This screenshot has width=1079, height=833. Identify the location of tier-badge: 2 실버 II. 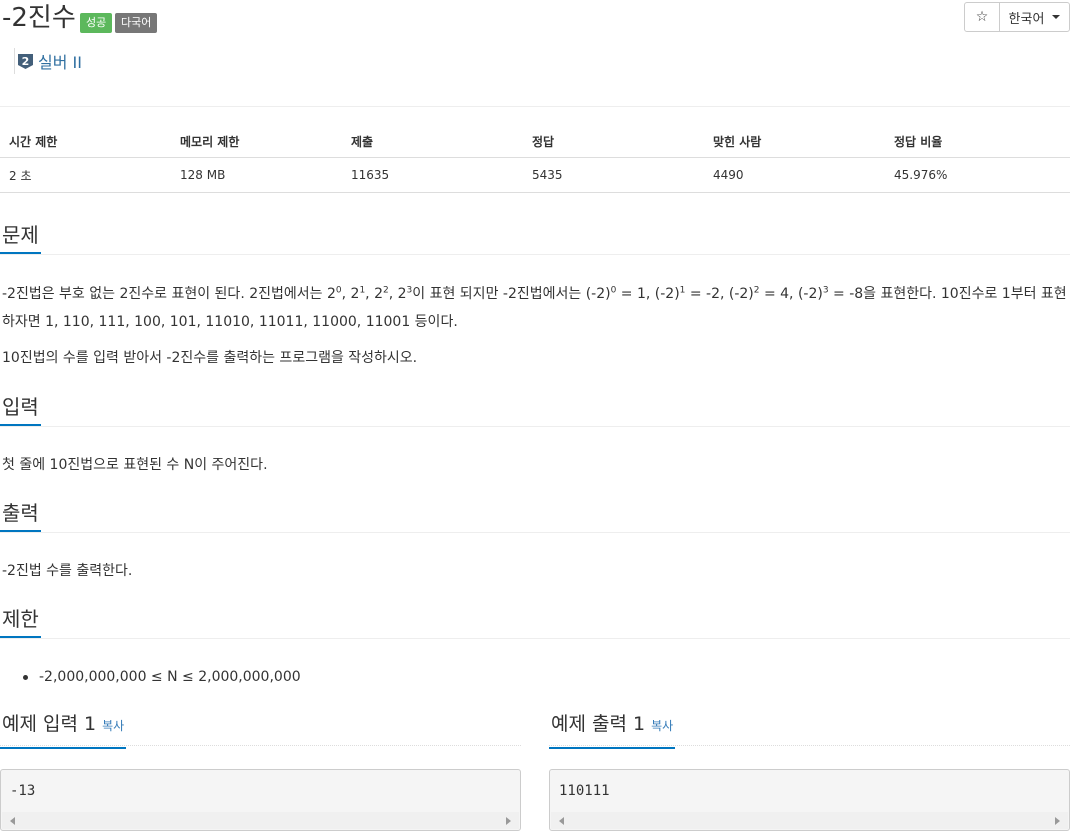
(48, 61).